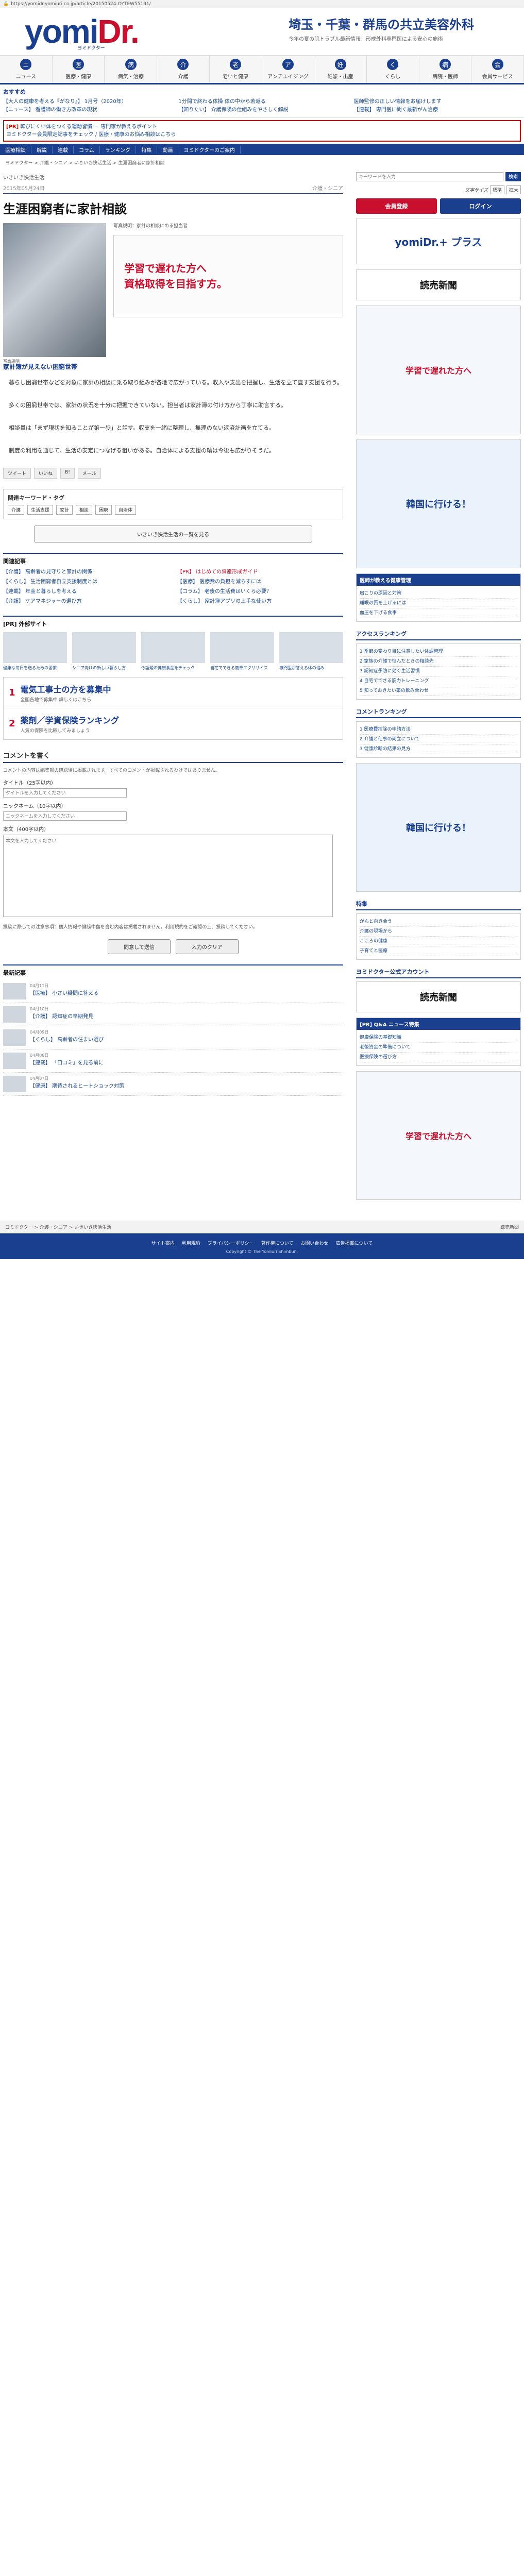 Image resolution: width=524 pixels, height=2576 pixels. Describe the element at coordinates (84, 510) in the screenshot. I see `keyword-tag: 相談` at that location.